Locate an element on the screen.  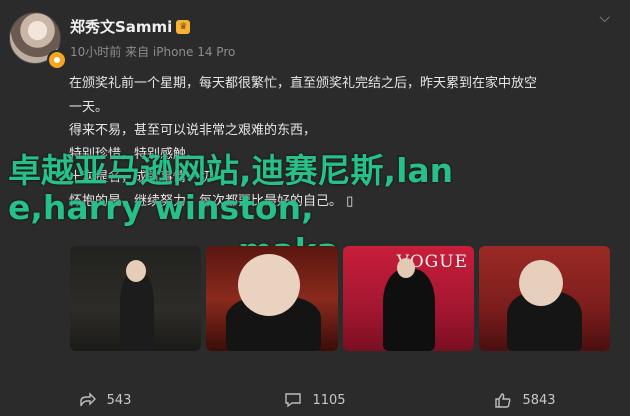
like-button: 5843 is located at coordinates (525, 400).